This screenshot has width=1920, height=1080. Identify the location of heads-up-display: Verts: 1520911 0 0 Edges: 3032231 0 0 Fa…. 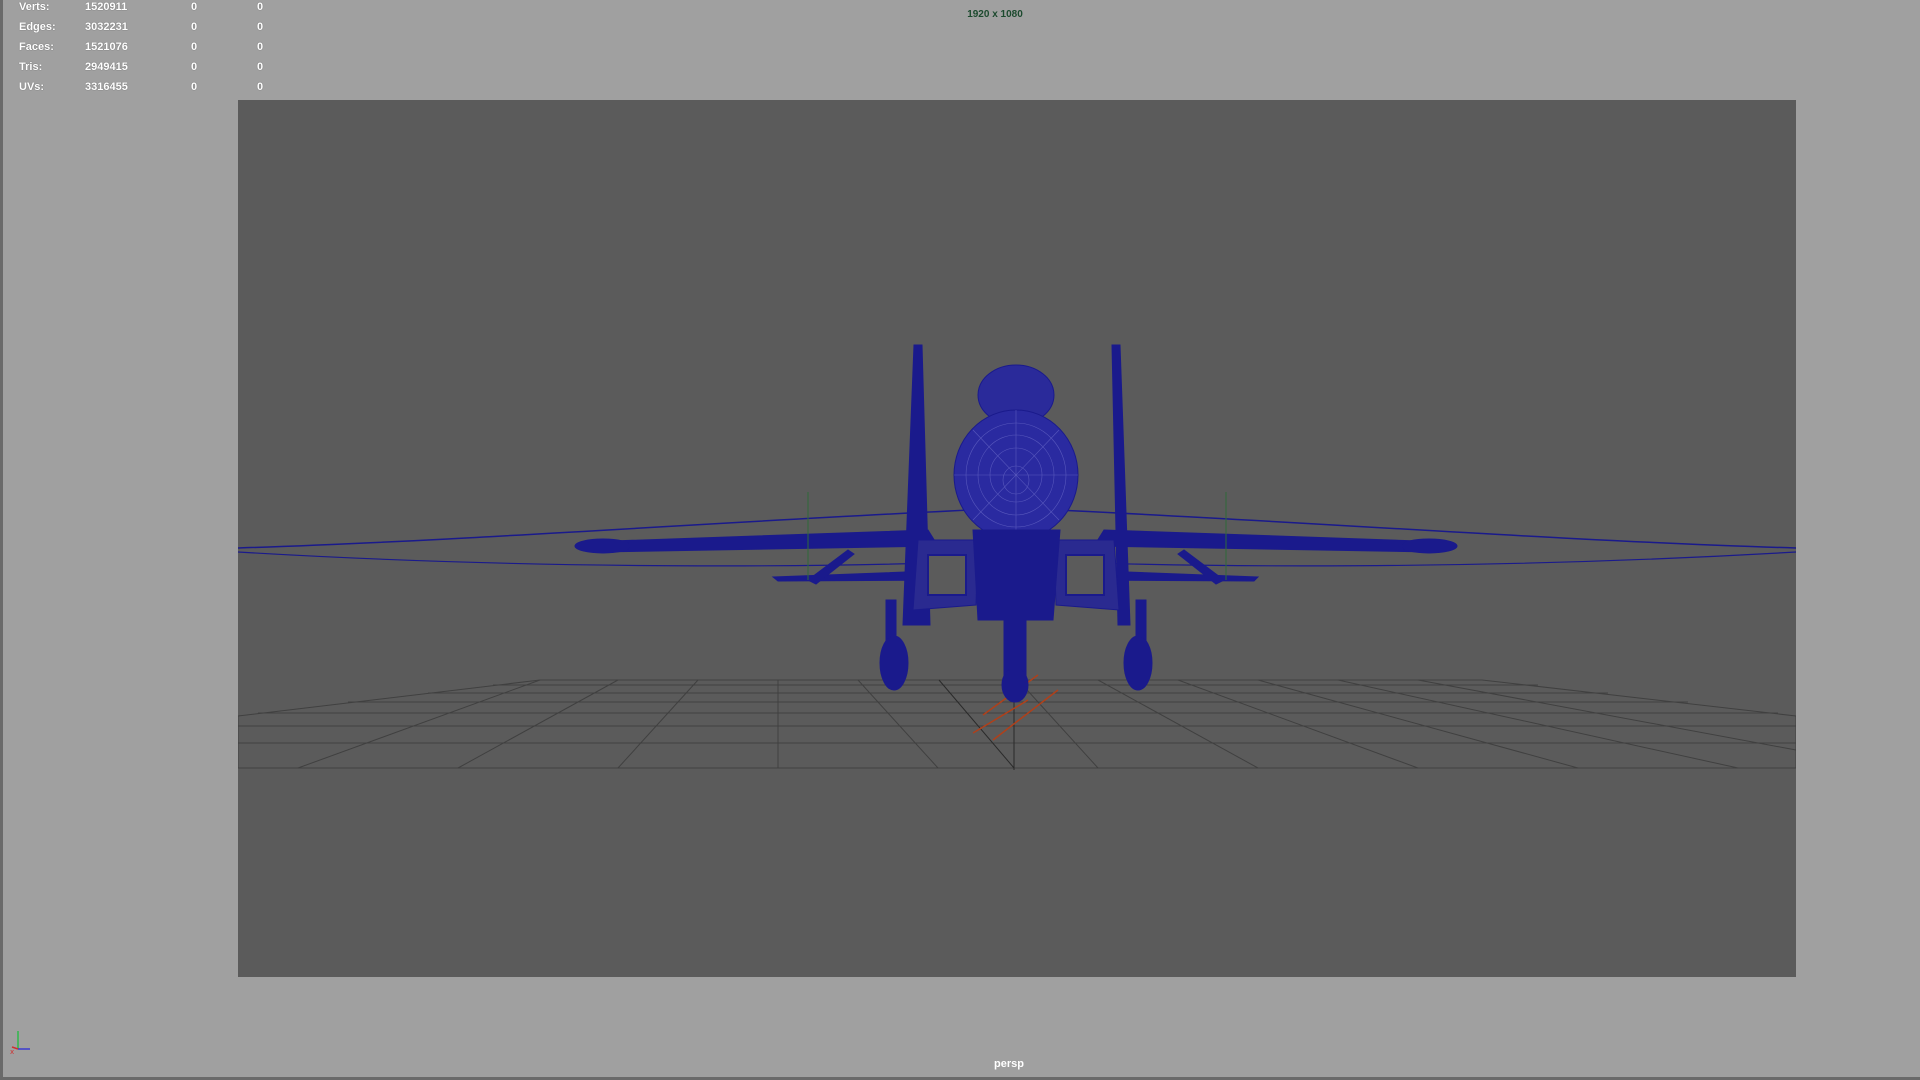
(149, 50).